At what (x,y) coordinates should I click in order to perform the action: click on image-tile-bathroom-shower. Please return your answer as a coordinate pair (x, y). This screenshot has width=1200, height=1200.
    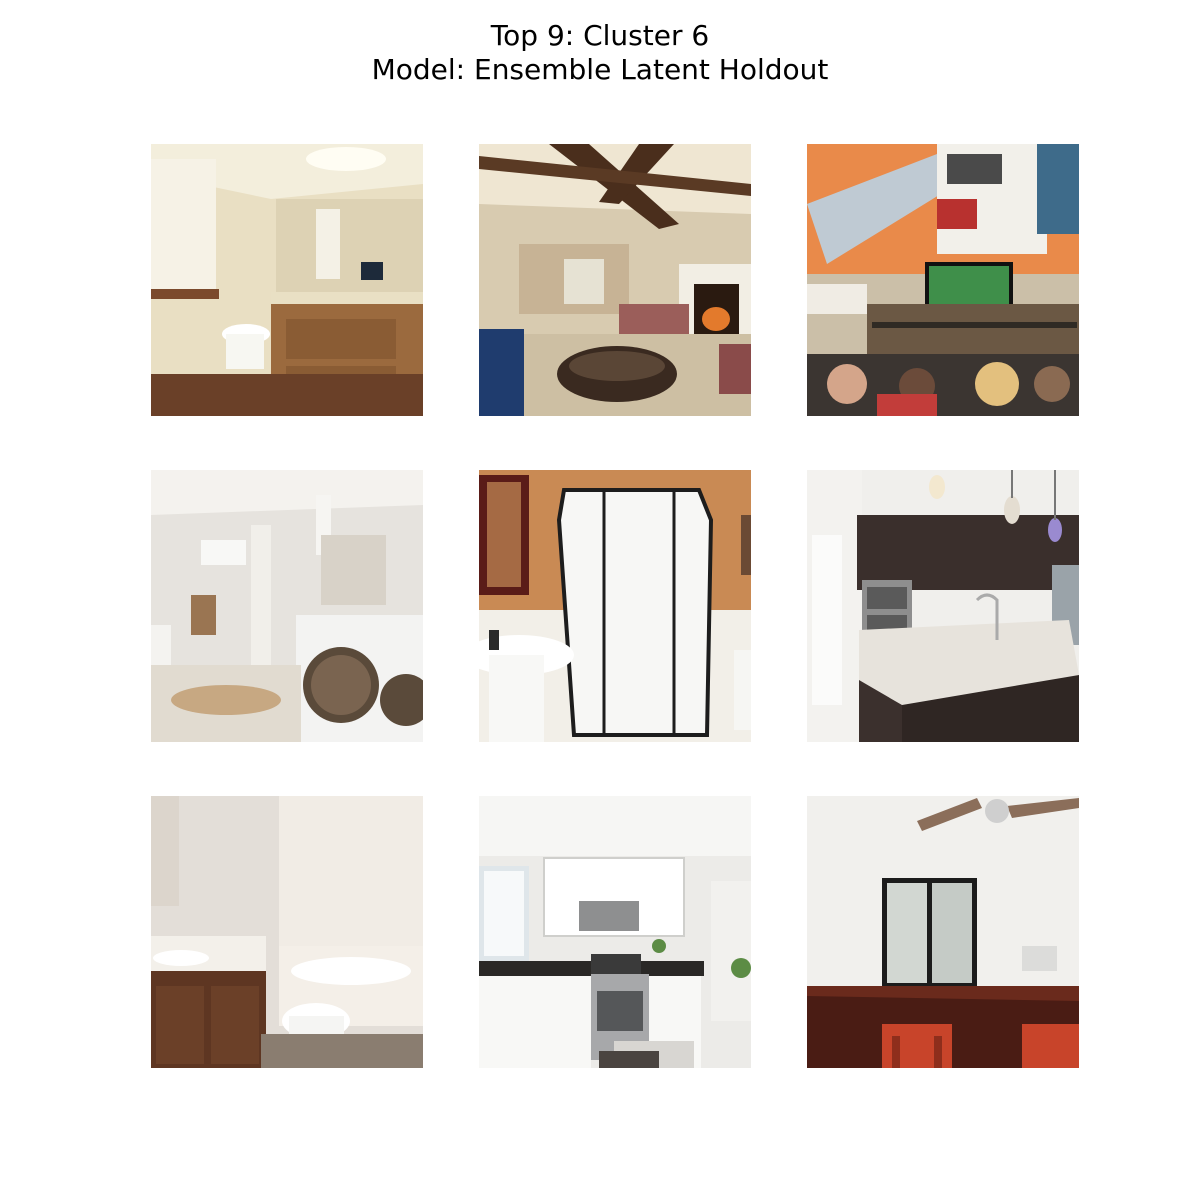
    Looking at the image, I should click on (615, 606).